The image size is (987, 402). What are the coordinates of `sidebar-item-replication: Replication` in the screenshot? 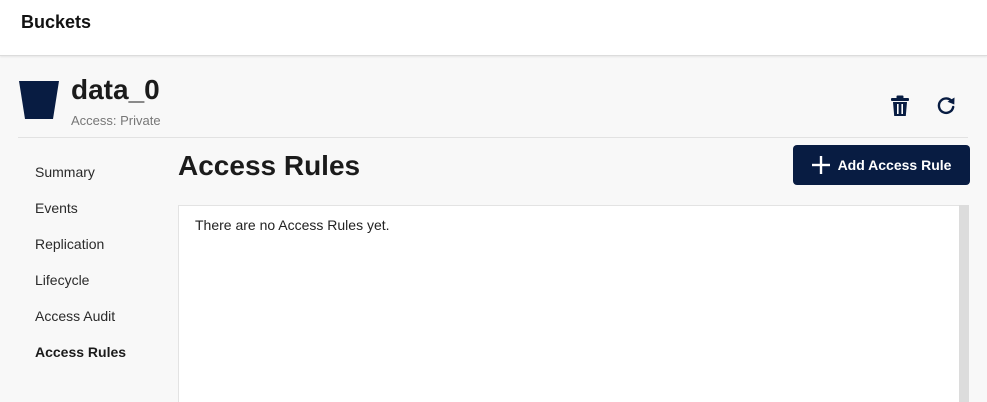 It's located at (69, 244).